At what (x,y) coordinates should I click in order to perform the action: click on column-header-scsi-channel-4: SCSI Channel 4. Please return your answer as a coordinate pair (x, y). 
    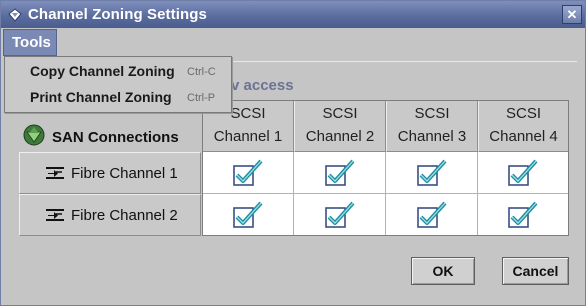
    Looking at the image, I should click on (523, 126).